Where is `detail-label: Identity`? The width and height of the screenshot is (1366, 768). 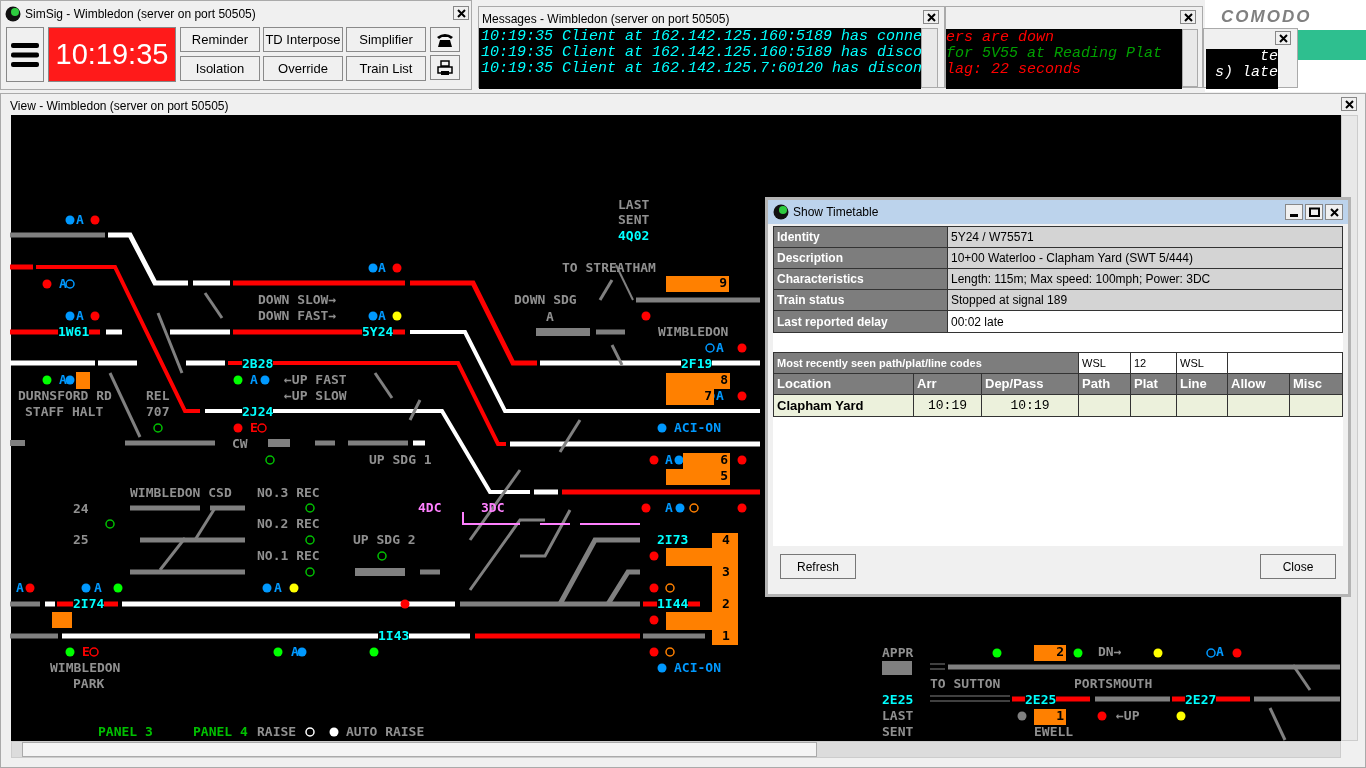
detail-label: Identity is located at coordinates (861, 237).